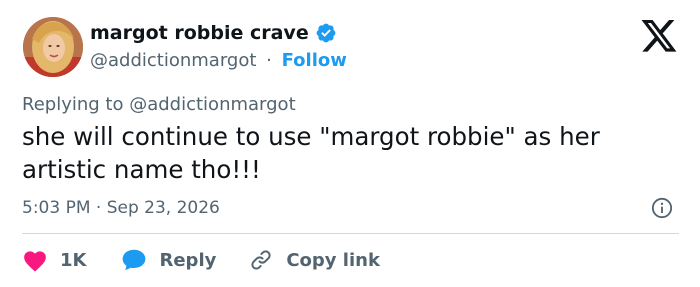  I want to click on author-handle-row: @addictionmargot · Follow, so click(218, 60).